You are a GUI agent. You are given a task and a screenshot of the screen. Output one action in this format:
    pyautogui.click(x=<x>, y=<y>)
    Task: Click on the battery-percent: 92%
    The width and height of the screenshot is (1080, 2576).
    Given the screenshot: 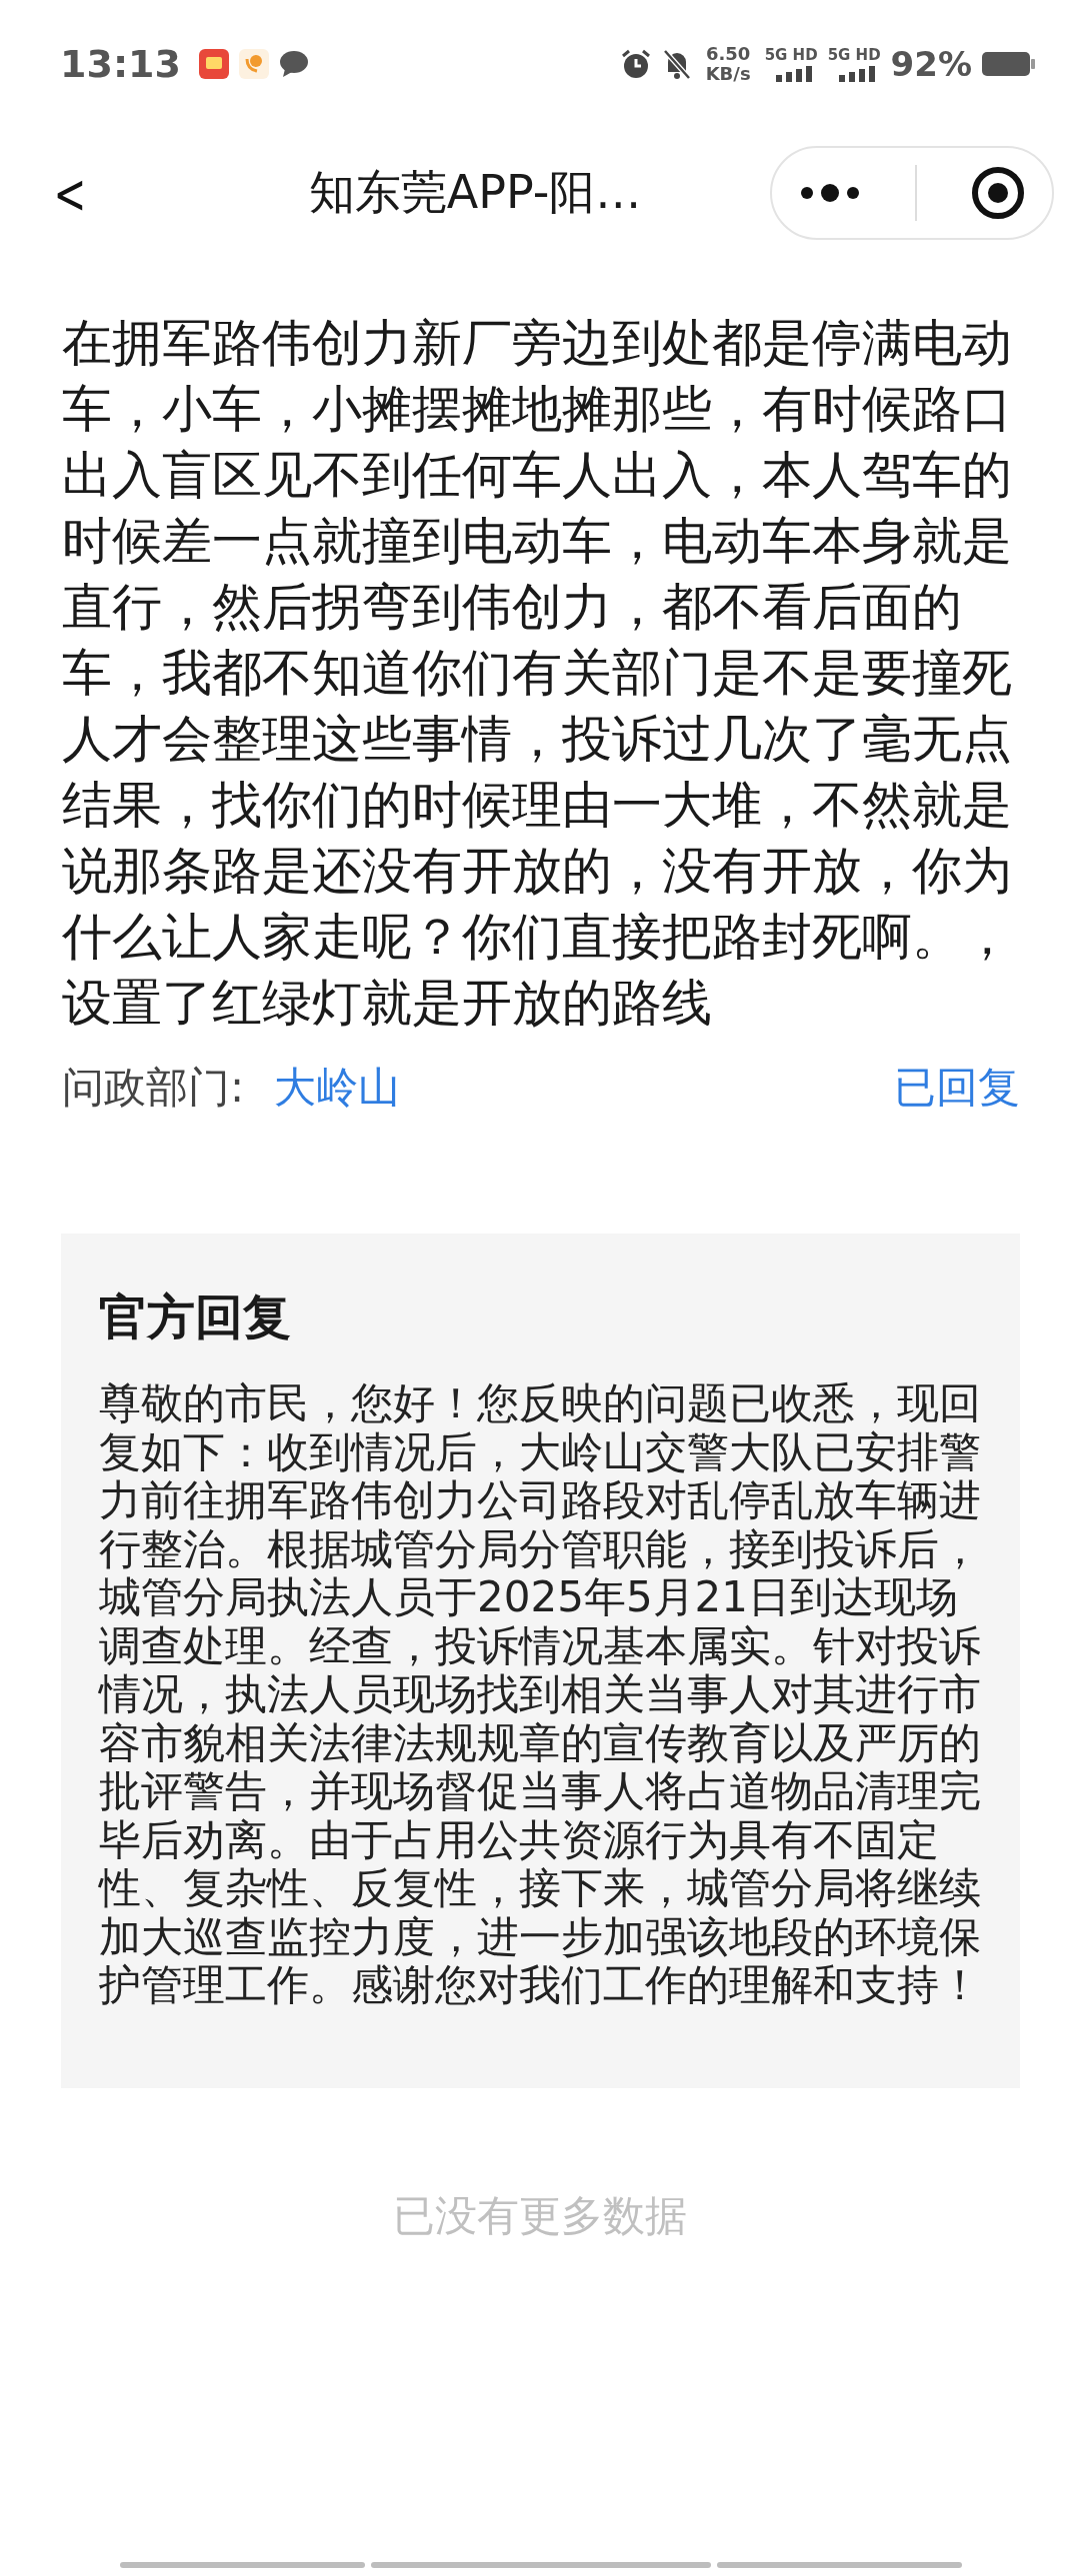 What is the action you would take?
    pyautogui.click(x=931, y=64)
    